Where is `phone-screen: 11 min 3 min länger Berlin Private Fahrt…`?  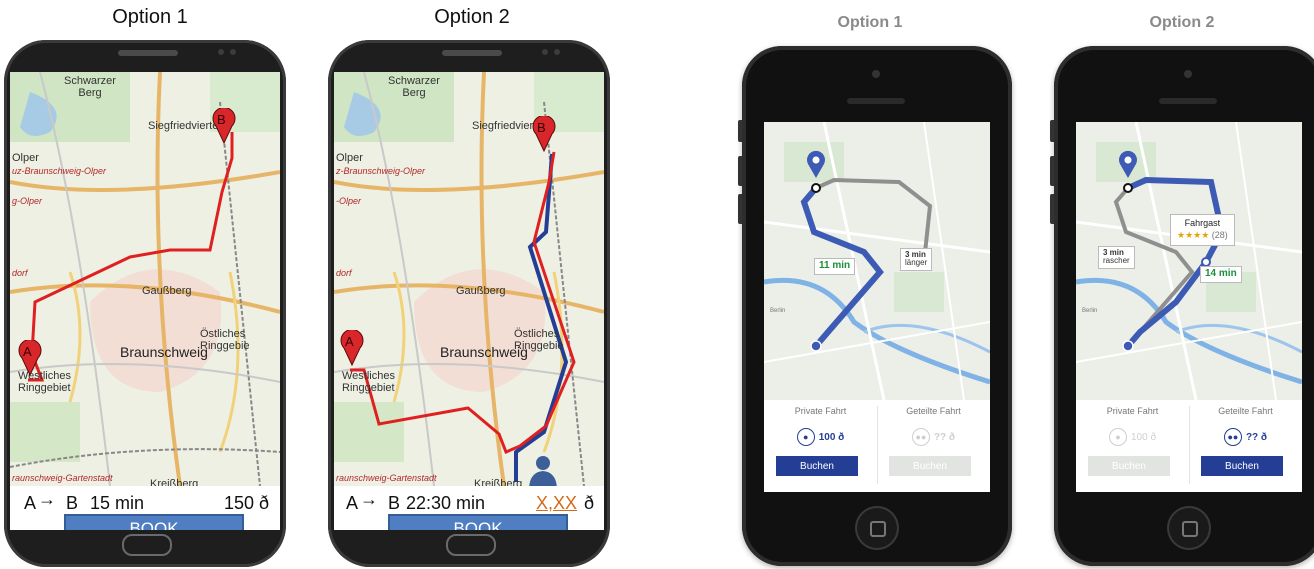 phone-screen: 11 min 3 min länger Berlin Private Fahrt… is located at coordinates (877, 307).